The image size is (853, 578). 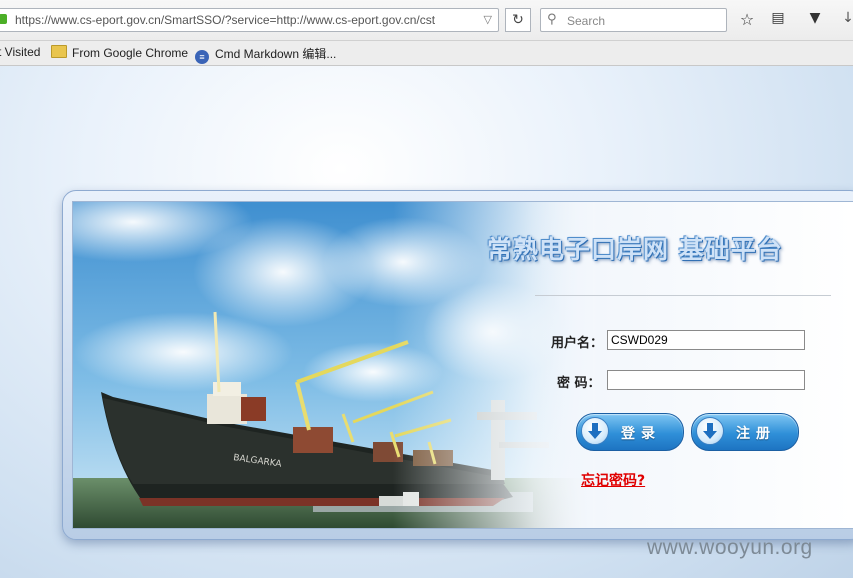 I want to click on username-label: 用户名：, so click(x=577, y=343).